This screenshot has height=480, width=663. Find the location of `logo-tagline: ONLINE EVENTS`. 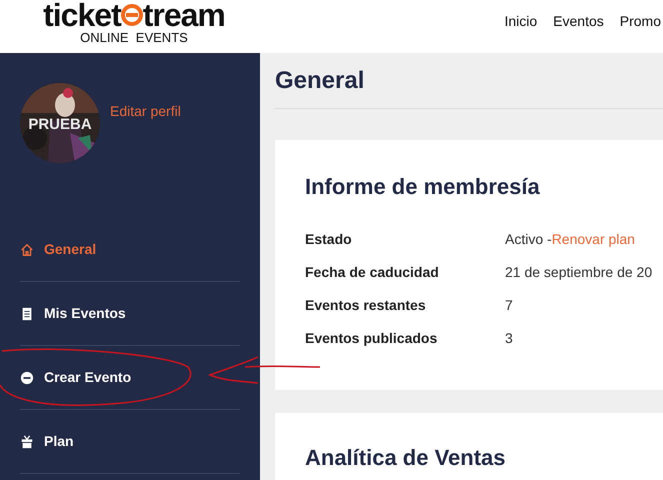

logo-tagline: ONLINE EVENTS is located at coordinates (134, 38).